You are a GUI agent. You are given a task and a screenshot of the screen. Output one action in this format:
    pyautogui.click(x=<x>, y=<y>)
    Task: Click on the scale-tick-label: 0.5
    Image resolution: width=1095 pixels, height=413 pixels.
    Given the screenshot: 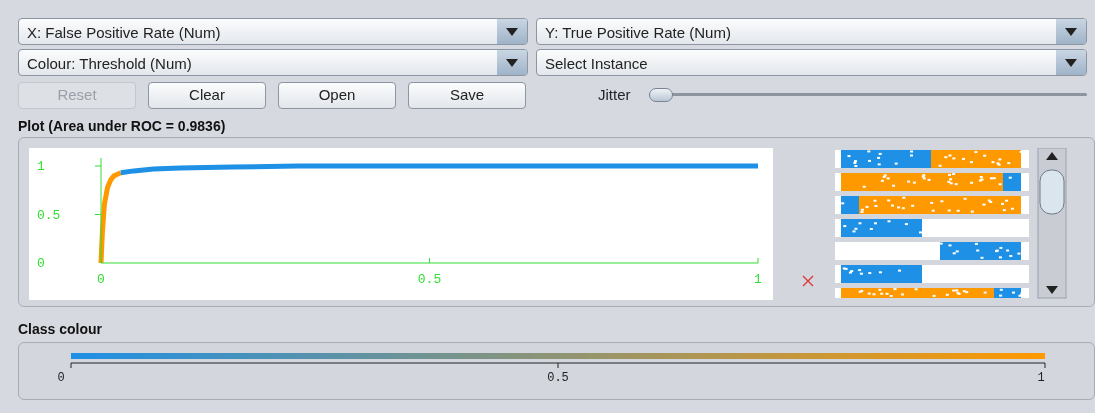 What is the action you would take?
    pyautogui.click(x=558, y=378)
    